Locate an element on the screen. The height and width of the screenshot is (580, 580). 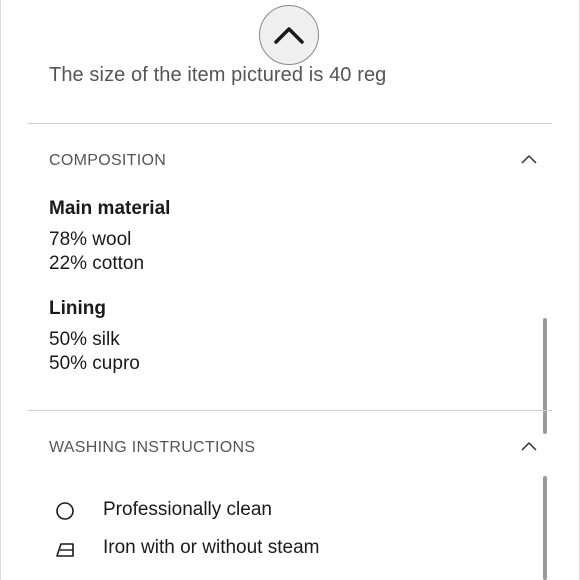
material-line: 78% wool is located at coordinates (90, 239).